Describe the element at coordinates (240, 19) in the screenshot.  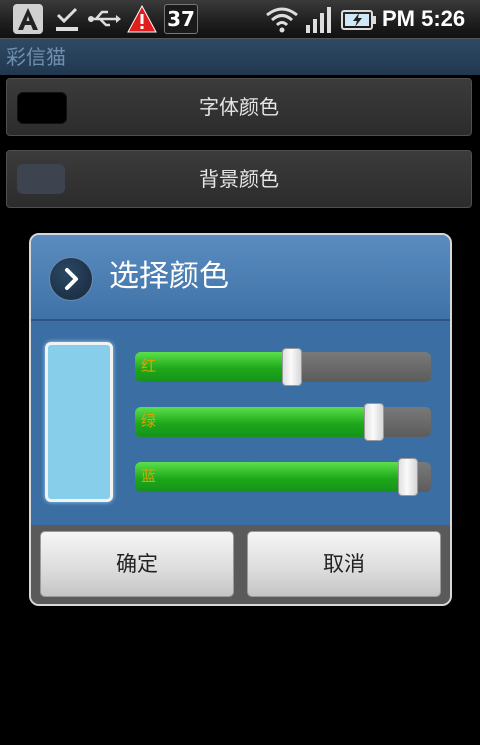
I see `status-bar: 37 PM 5:26` at that location.